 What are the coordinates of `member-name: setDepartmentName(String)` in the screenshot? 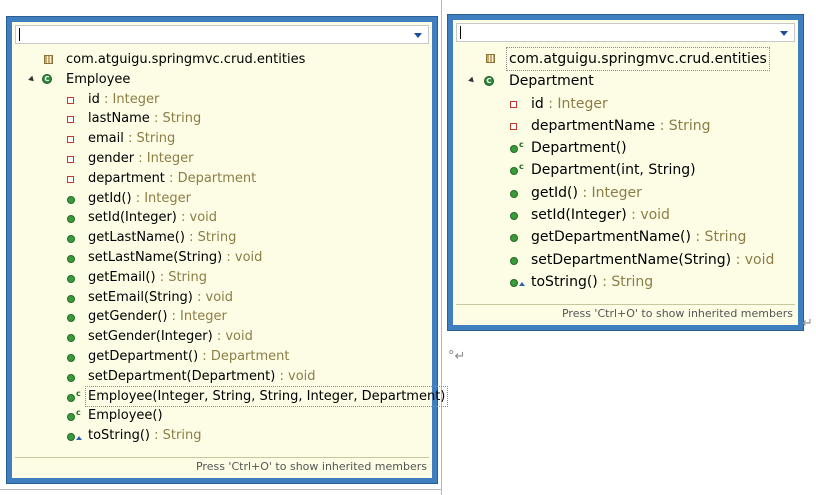 It's located at (631, 259).